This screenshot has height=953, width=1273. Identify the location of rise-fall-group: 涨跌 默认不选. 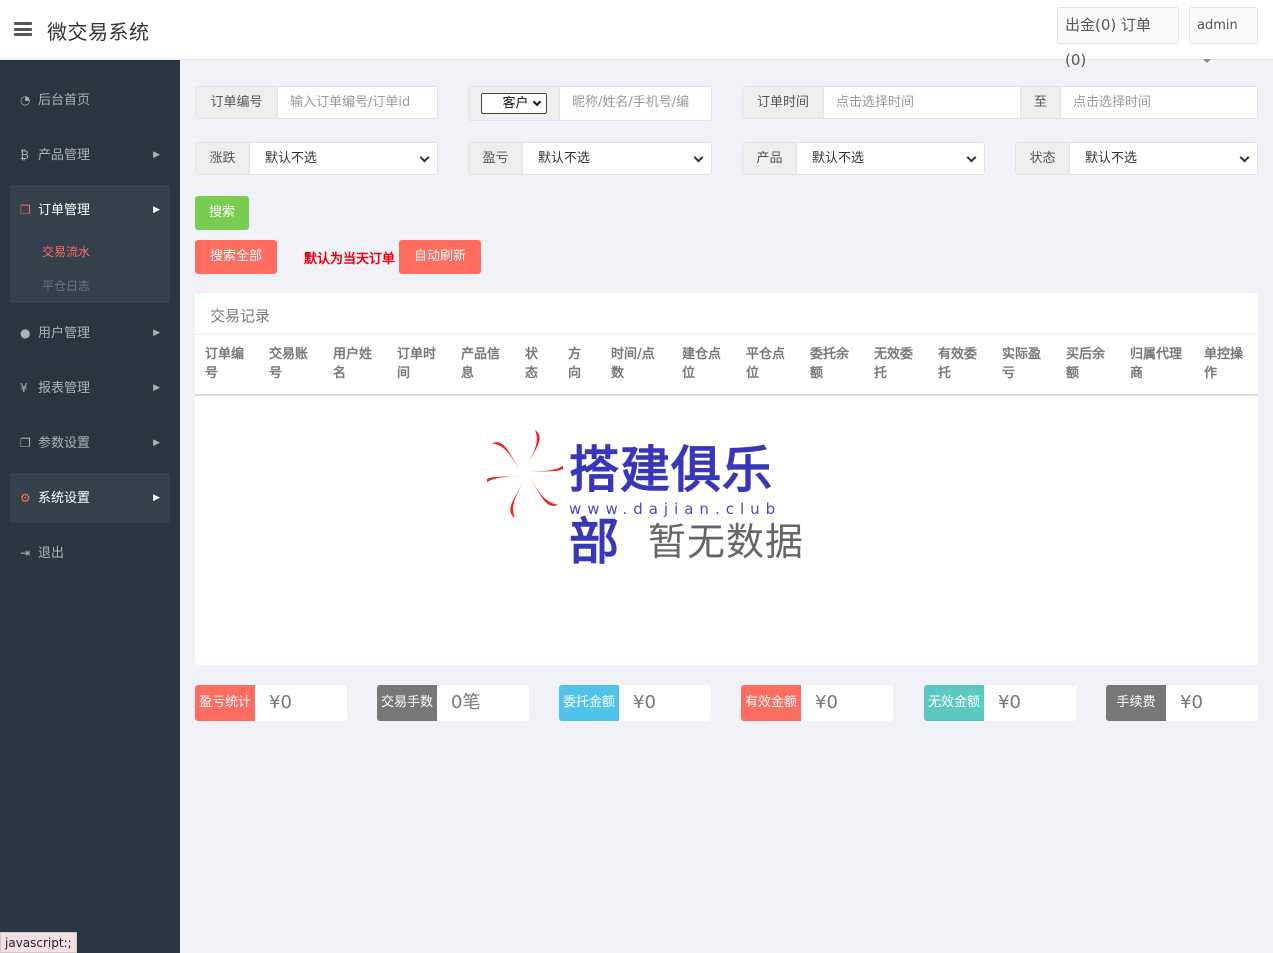
(316, 158).